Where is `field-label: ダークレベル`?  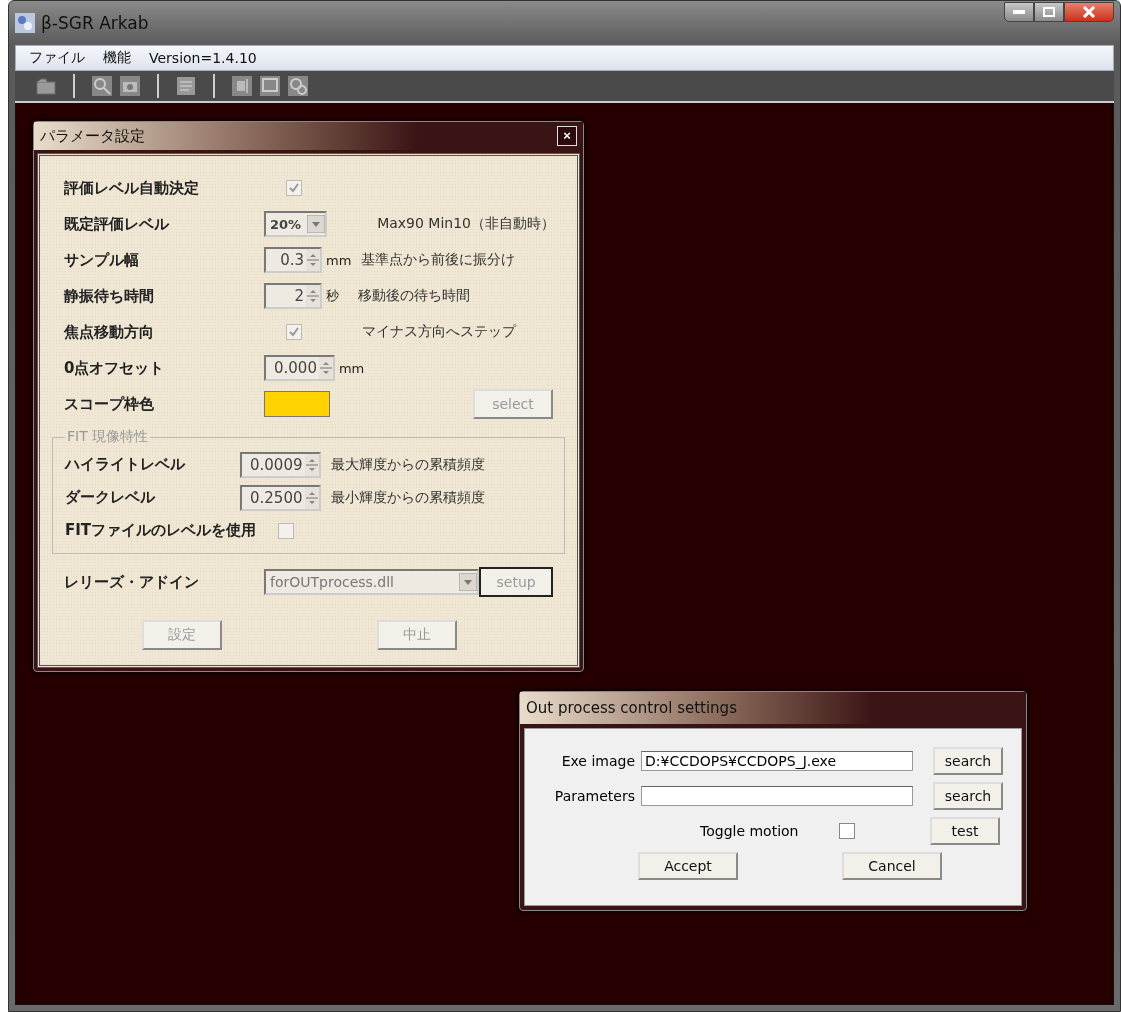 field-label: ダークレベル is located at coordinates (110, 497).